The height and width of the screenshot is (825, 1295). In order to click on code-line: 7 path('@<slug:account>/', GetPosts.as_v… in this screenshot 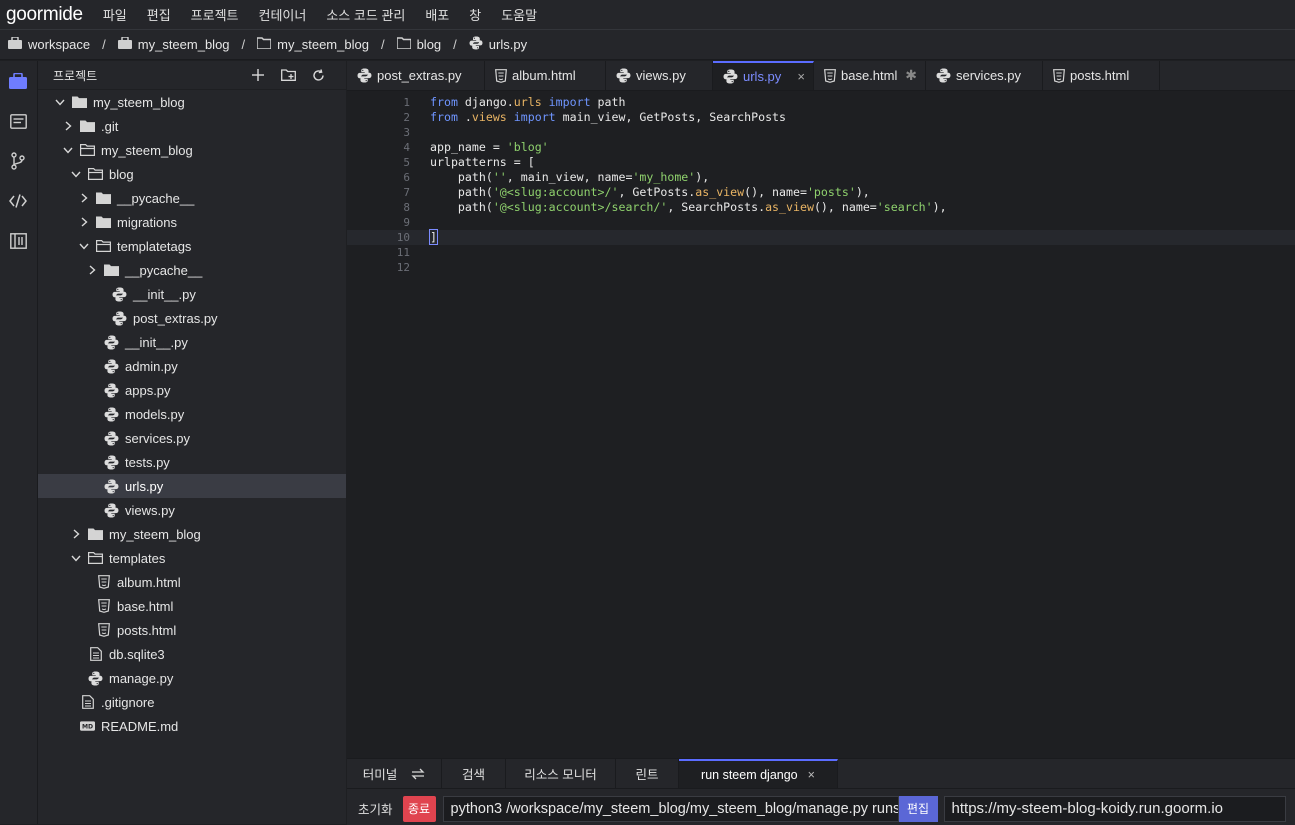, I will do `click(821, 192)`.